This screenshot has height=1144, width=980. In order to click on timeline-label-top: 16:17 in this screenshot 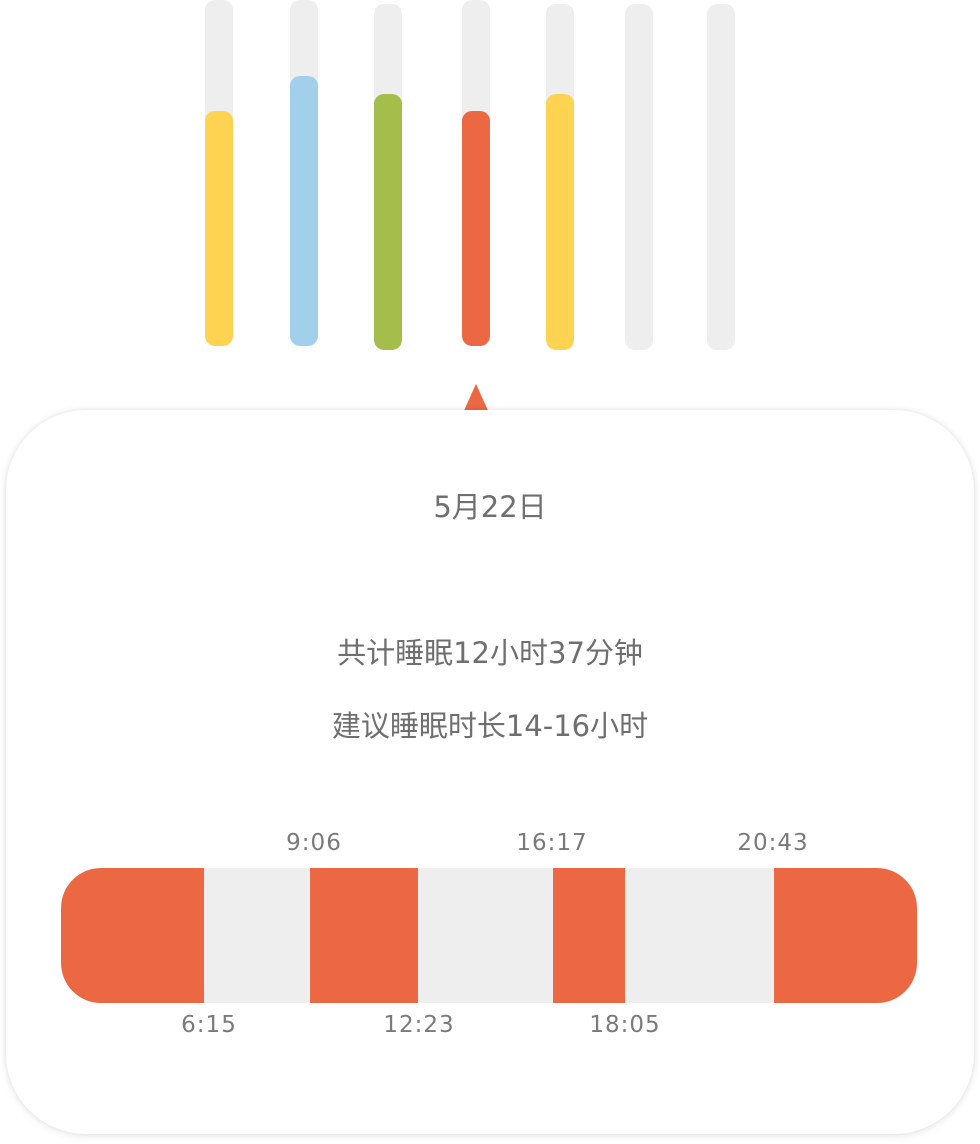, I will do `click(552, 843)`.